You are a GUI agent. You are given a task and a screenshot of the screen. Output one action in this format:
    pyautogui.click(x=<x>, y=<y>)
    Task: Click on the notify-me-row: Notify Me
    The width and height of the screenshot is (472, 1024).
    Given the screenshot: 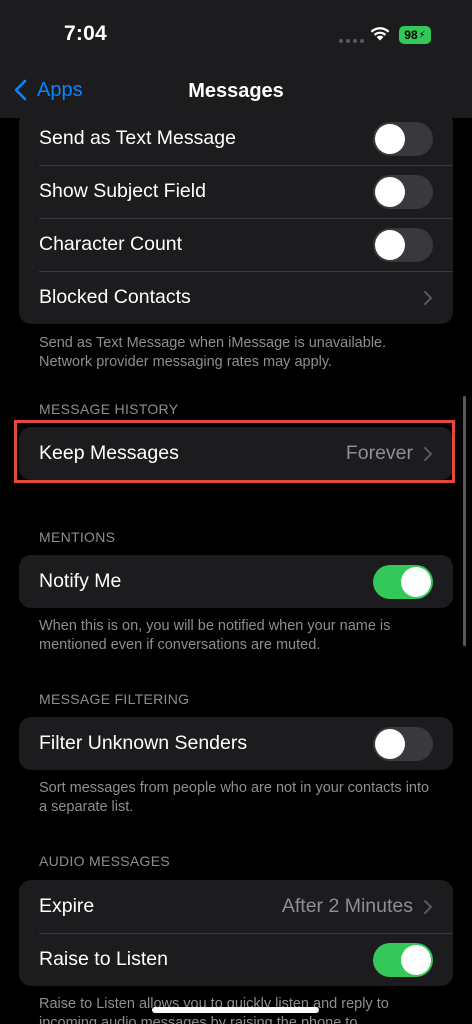 What is the action you would take?
    pyautogui.click(x=236, y=581)
    